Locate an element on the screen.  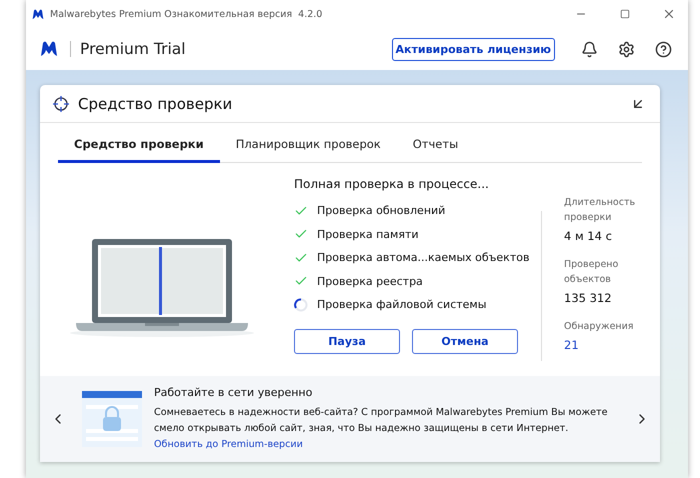
step-label: Проверка автома...каемых объектов is located at coordinates (423, 257).